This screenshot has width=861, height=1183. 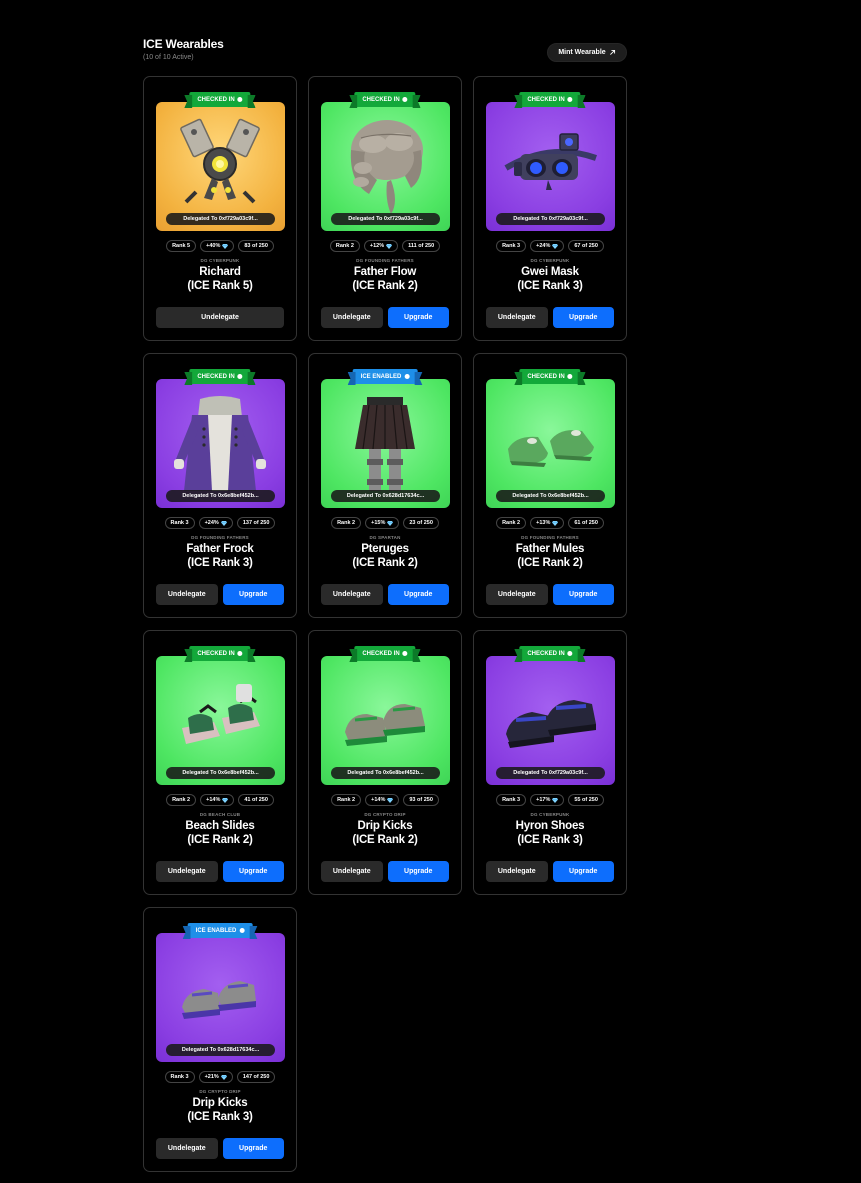 I want to click on edition-text: 55 of 250, so click(x=586, y=800).